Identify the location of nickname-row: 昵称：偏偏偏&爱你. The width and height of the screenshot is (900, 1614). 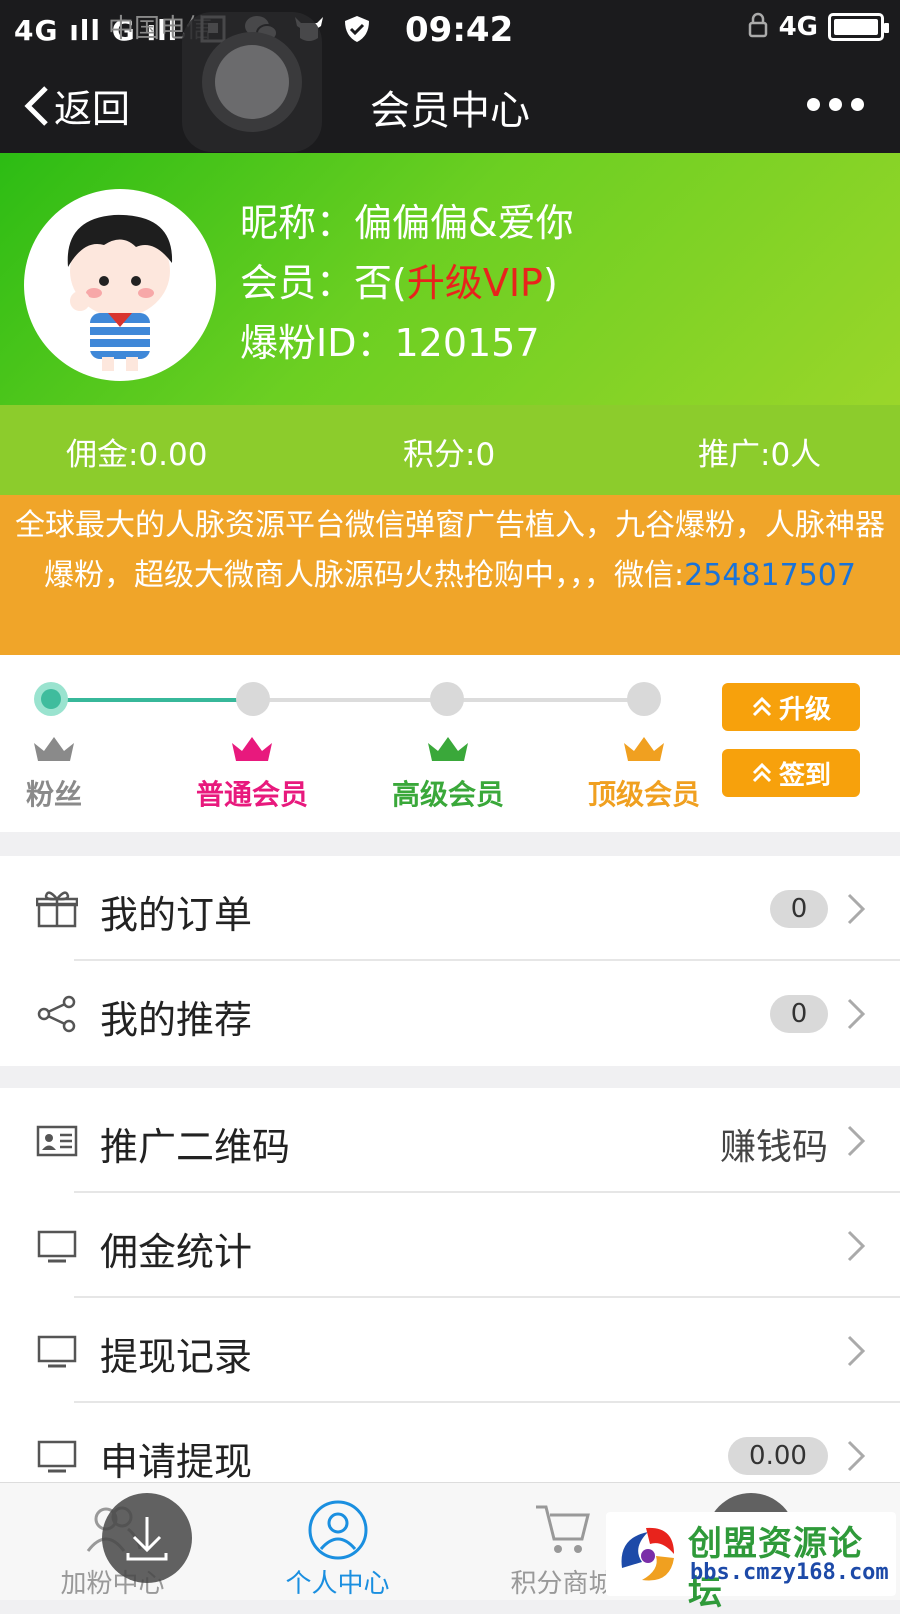
(407, 223).